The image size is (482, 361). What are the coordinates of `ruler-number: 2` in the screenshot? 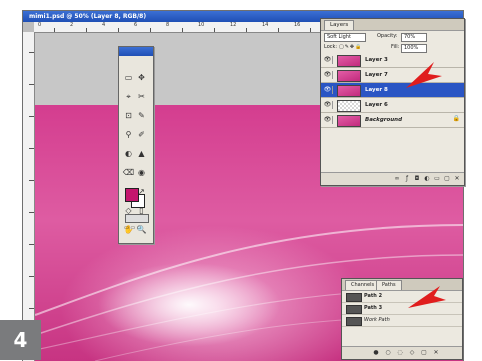 It's located at (72, 25).